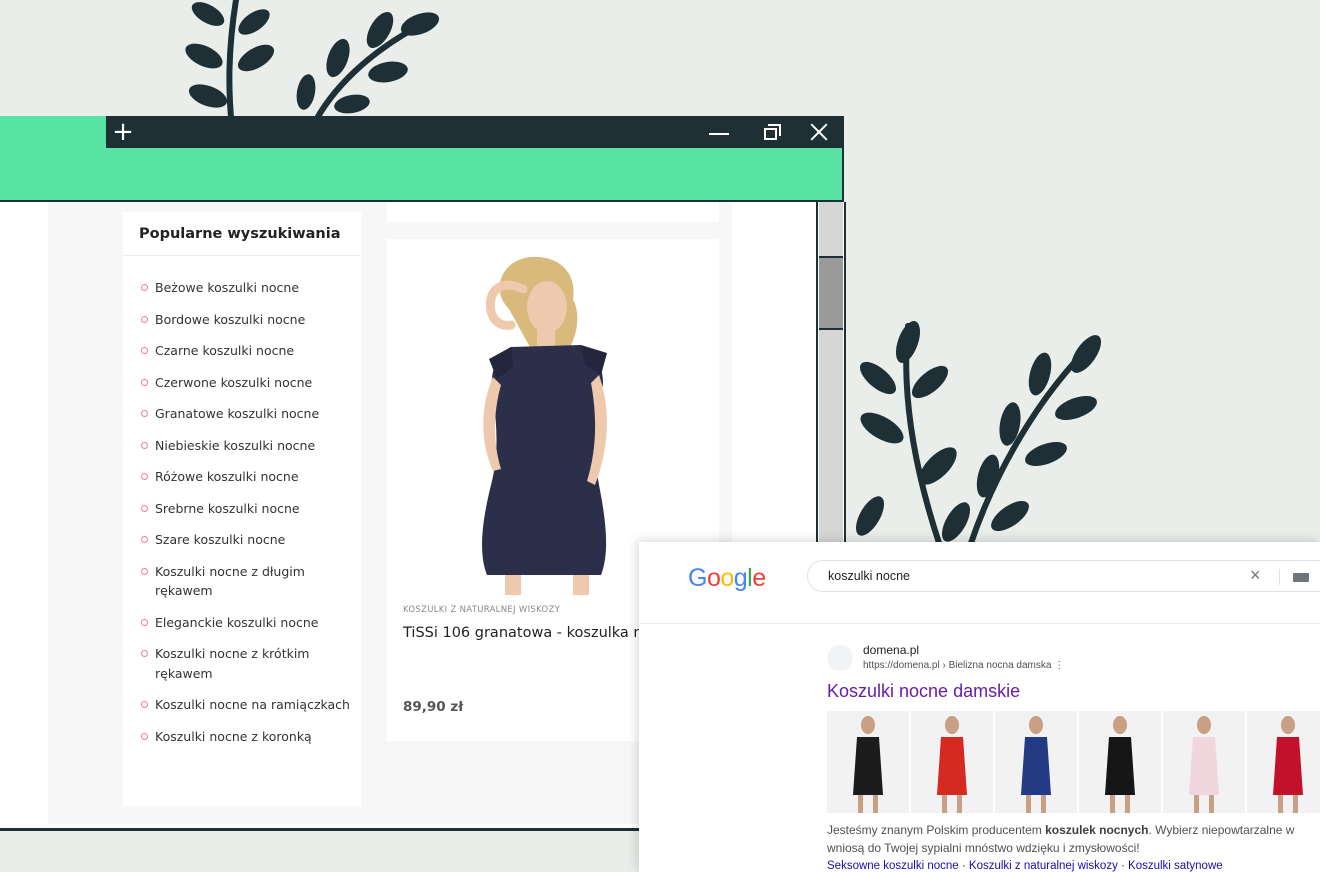  What do you see at coordinates (740, 578) in the screenshot?
I see `logo-letter: g` at bounding box center [740, 578].